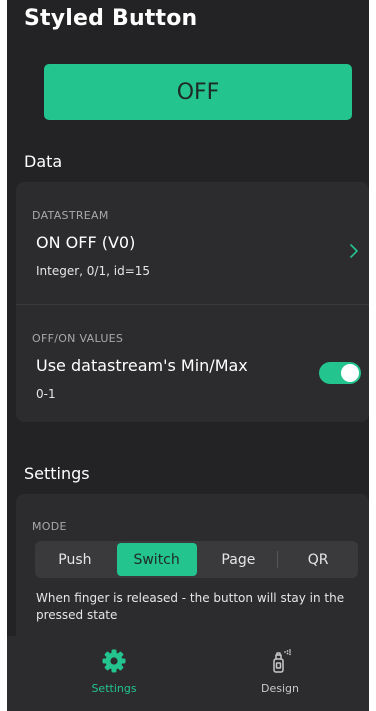 The image size is (376, 711). Describe the element at coordinates (111, 18) in the screenshot. I see `page-title: Styled Button` at that location.